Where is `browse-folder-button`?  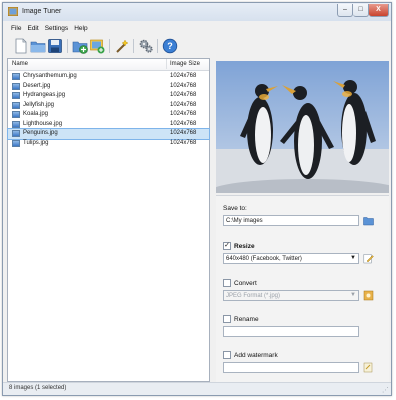
browse-folder-button is located at coordinates (368, 220).